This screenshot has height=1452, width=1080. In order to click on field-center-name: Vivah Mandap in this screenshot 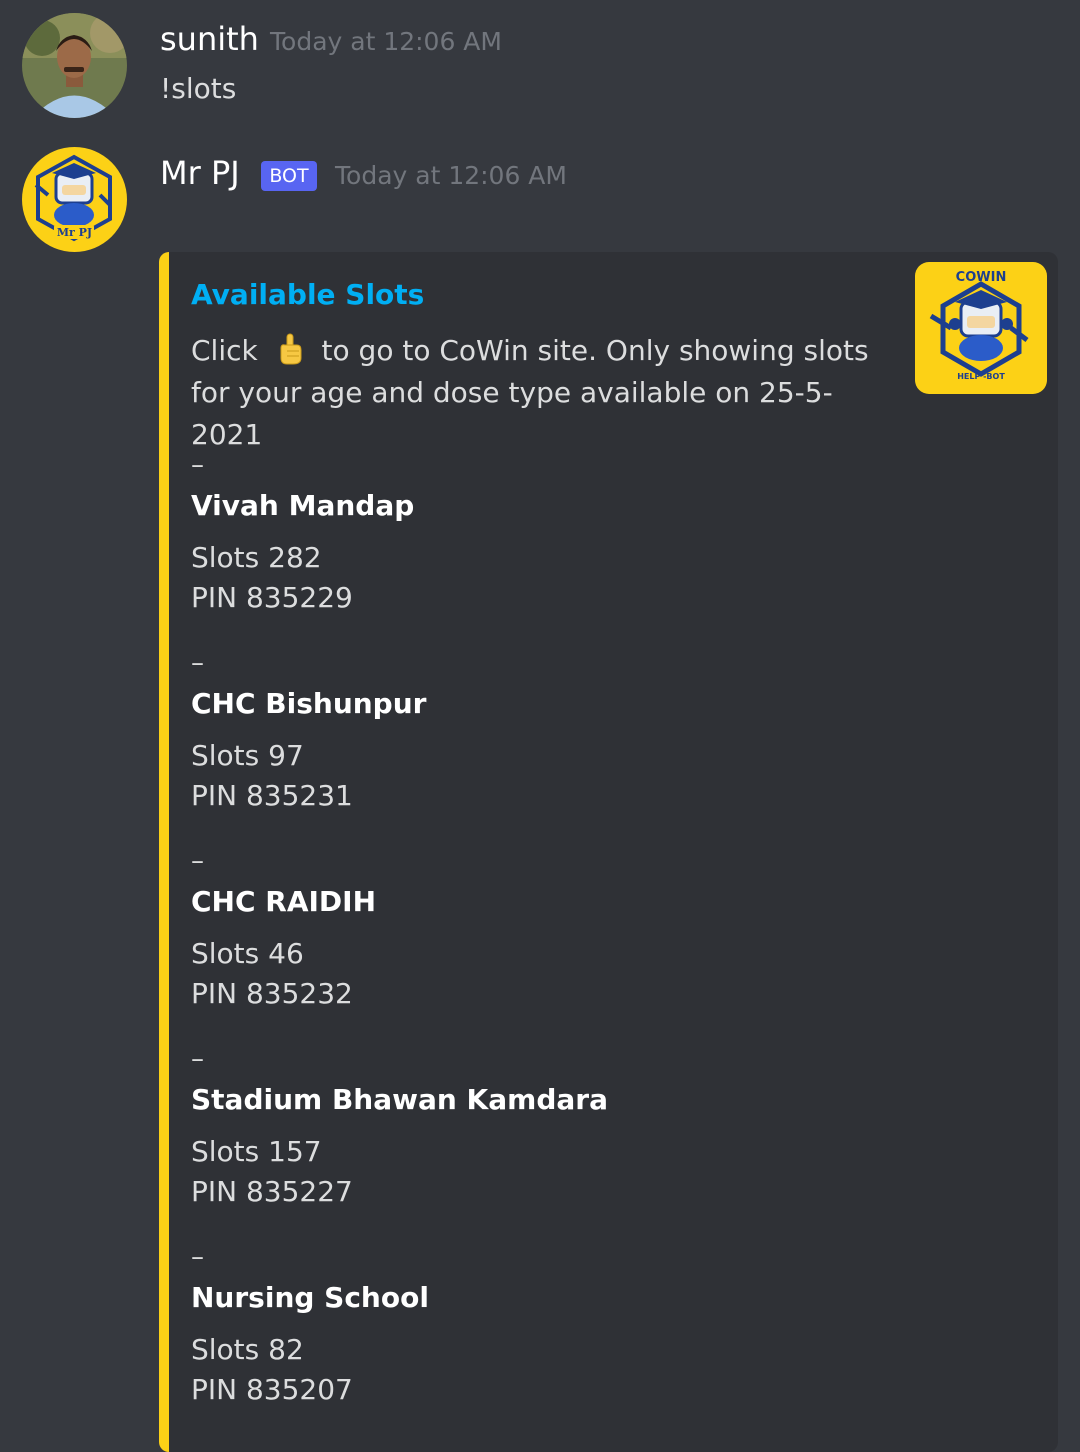, I will do `click(303, 505)`.